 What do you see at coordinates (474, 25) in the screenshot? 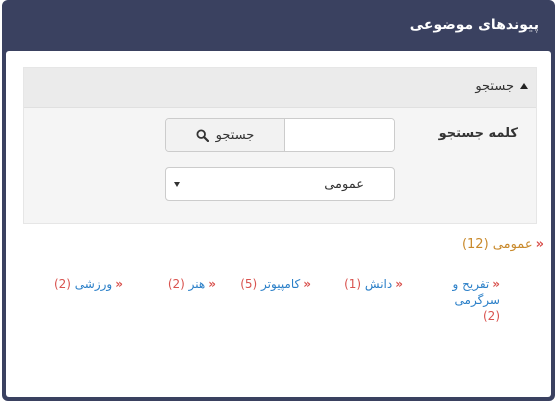
I see `panel-title: پیوندهای موضوعی` at bounding box center [474, 25].